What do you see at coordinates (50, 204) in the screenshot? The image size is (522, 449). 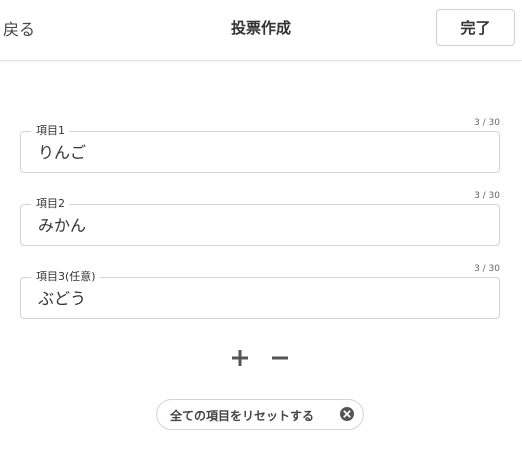 I see `field-label: 項目2` at bounding box center [50, 204].